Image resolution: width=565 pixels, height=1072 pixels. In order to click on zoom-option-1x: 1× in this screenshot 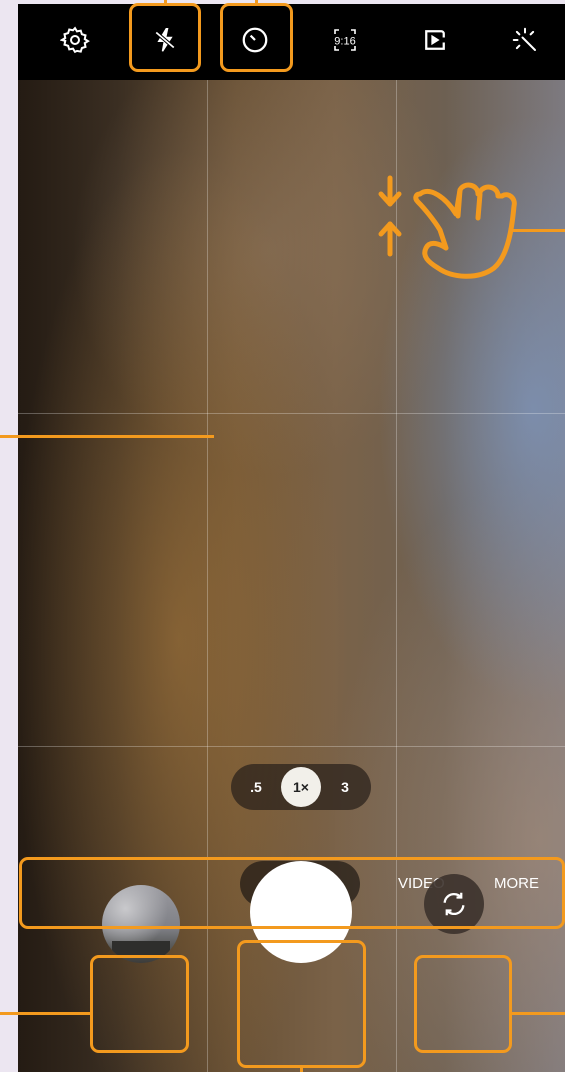, I will do `click(301, 787)`.